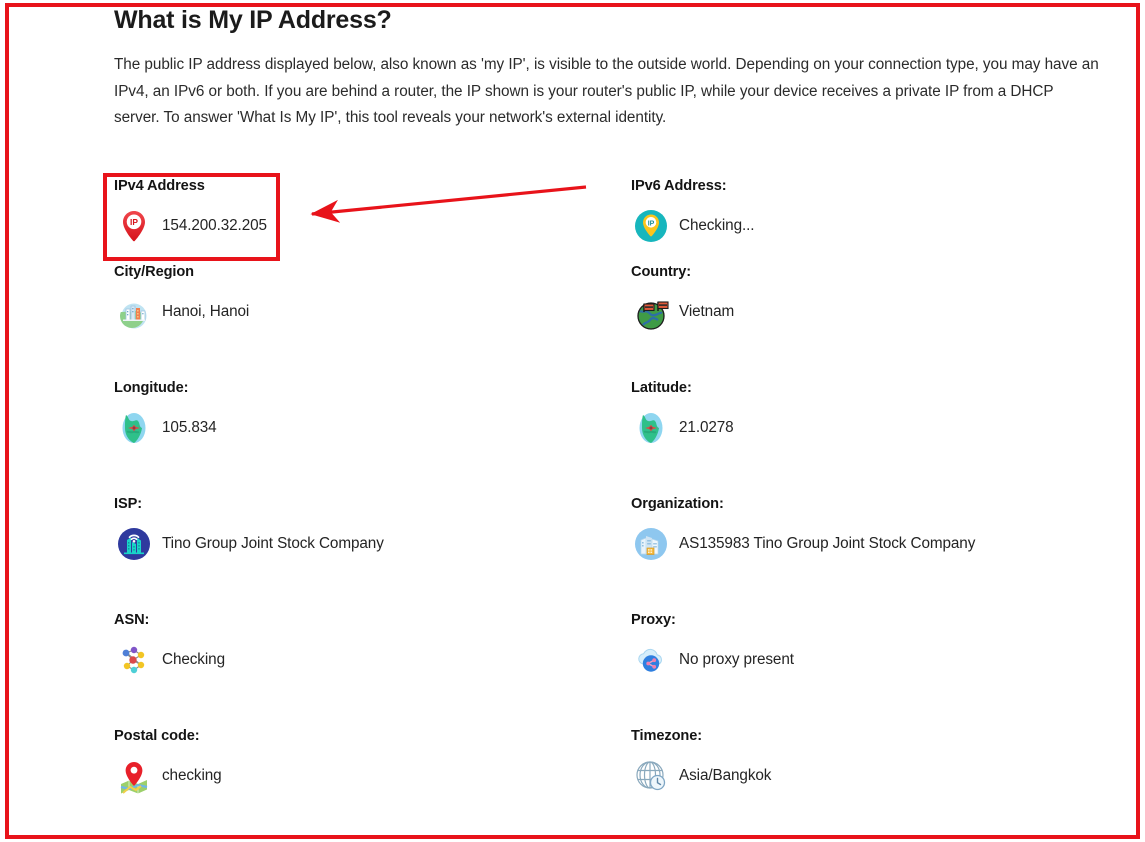 This screenshot has width=1145, height=842. Describe the element at coordinates (154, 272) in the screenshot. I see `field-label: City/Region` at that location.